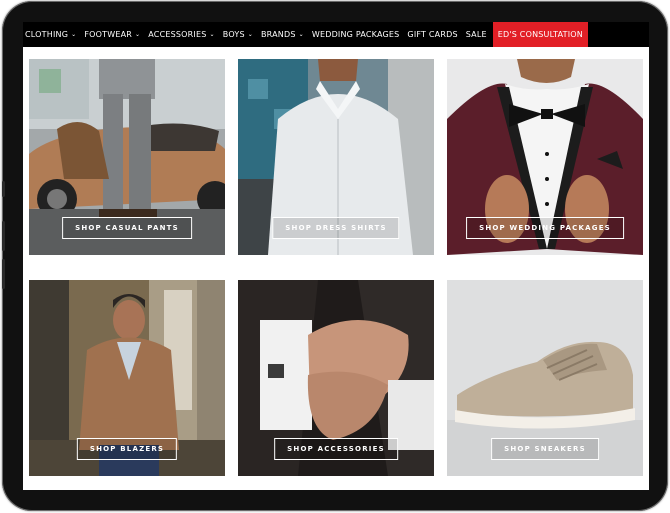  I want to click on tile-casual-pants: SHOP CASUAL PANTS, so click(127, 157).